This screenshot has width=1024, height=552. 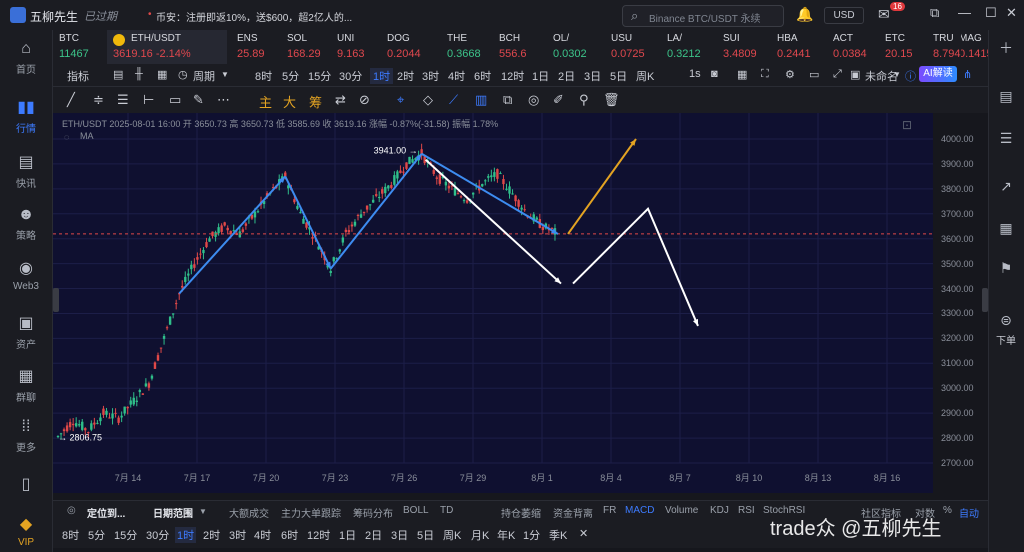 I want to click on right-collapse-handle, so click(x=985, y=300).